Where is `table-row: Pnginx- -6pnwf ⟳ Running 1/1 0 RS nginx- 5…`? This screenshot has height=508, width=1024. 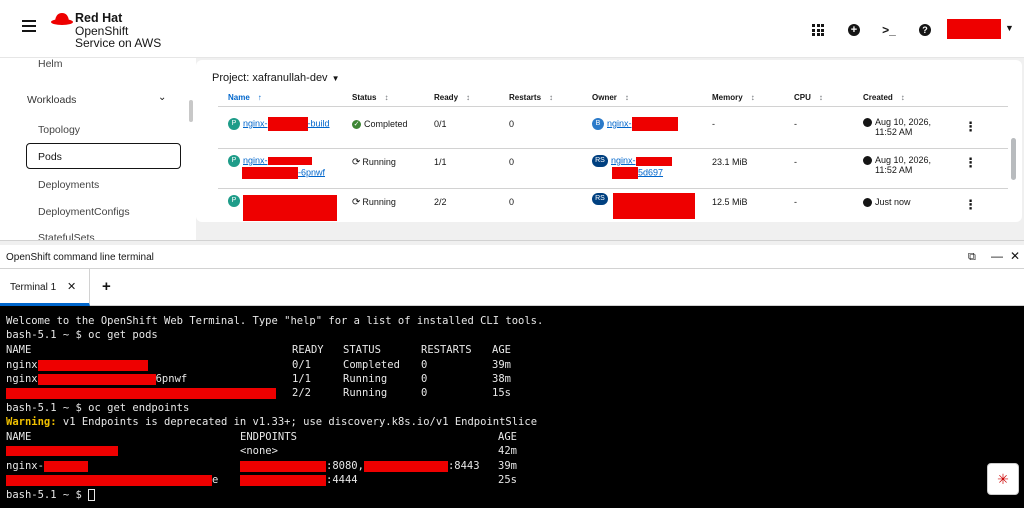 table-row: Pnginx- -6pnwf ⟳ Running 1/1 0 RS nginx- 5… is located at coordinates (613, 168).